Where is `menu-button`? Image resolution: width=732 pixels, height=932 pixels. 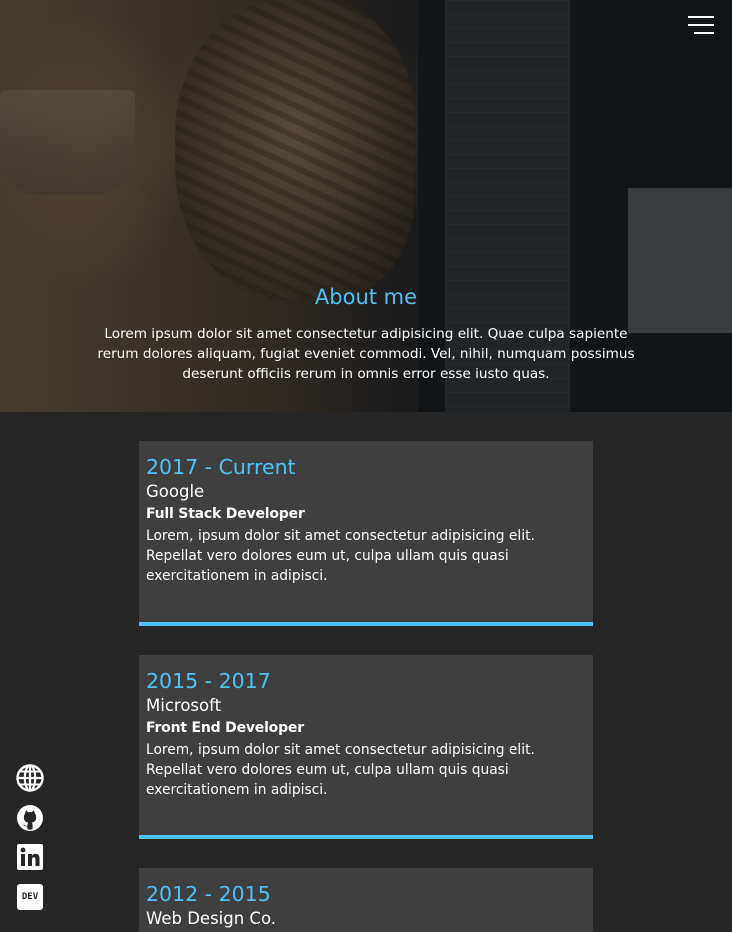
menu-button is located at coordinates (700, 25).